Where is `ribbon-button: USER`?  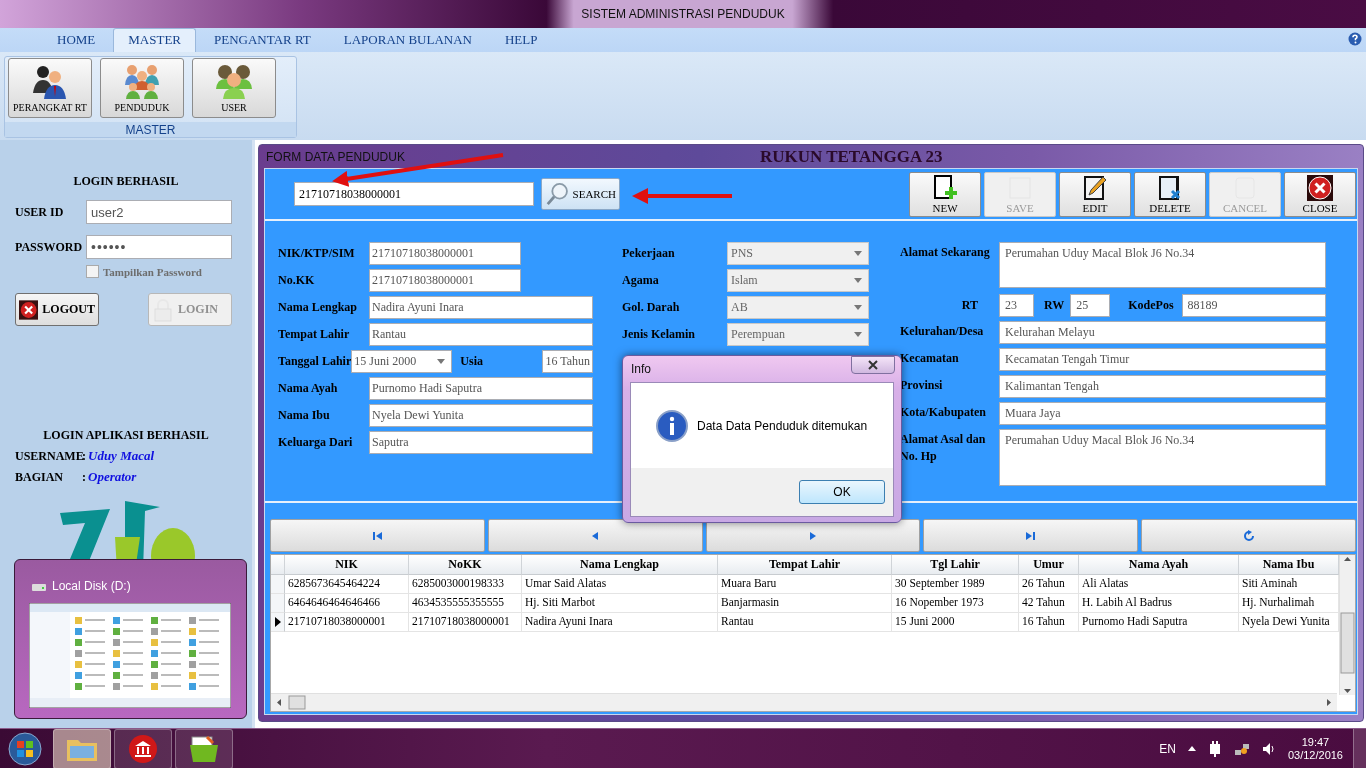 ribbon-button: USER is located at coordinates (234, 88).